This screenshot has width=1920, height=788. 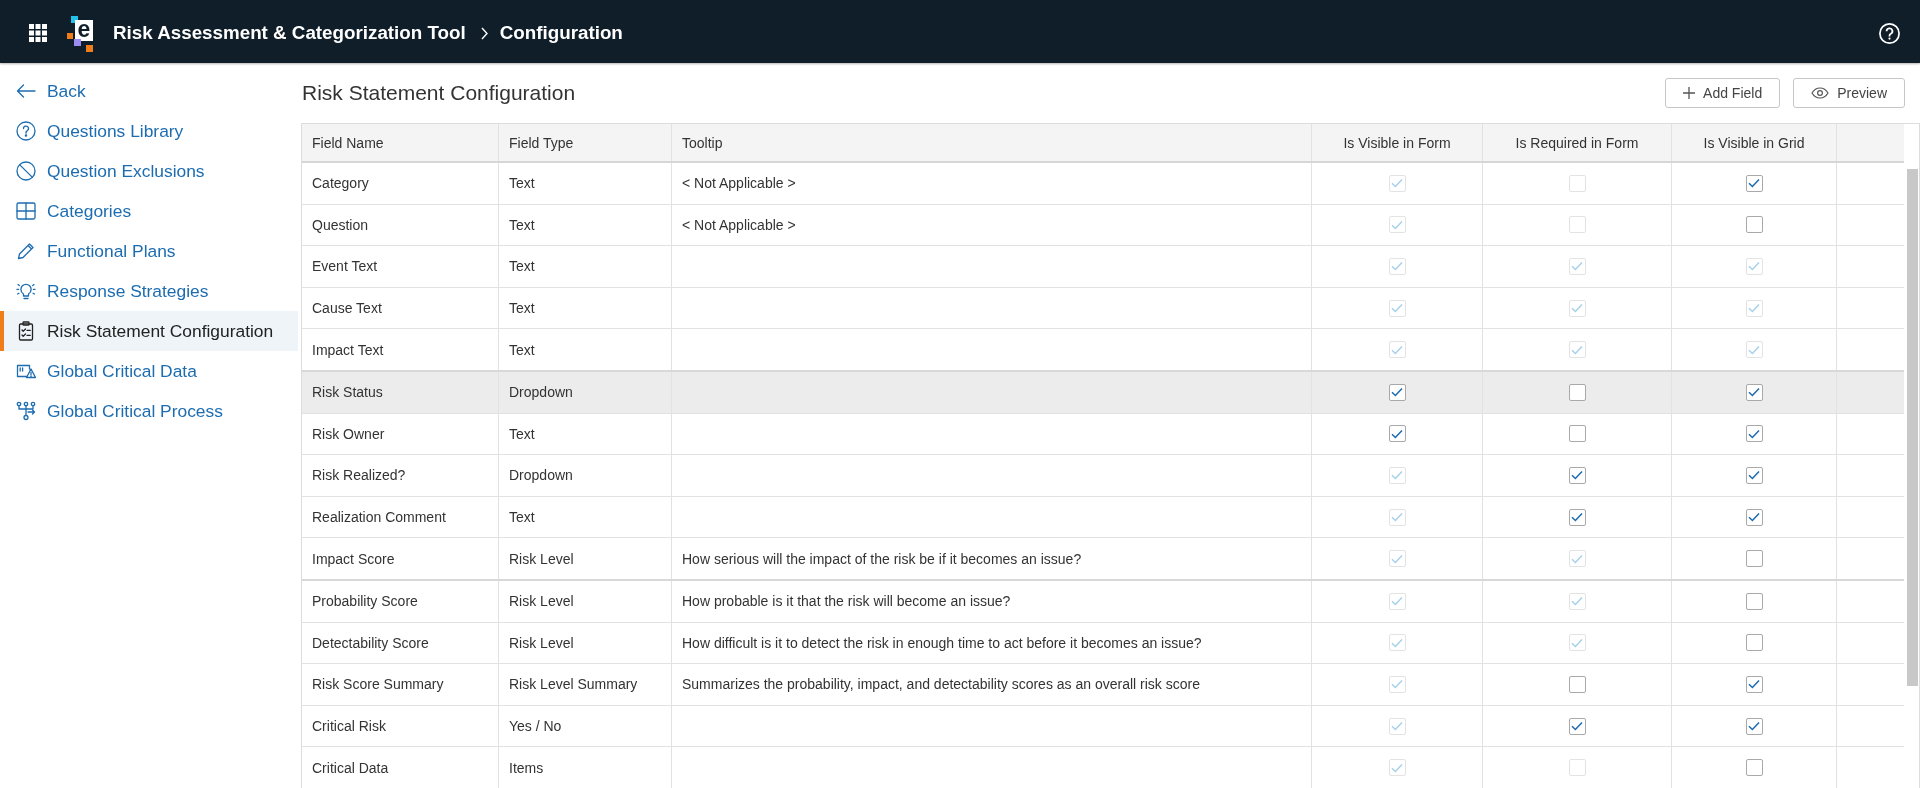 I want to click on app-grid-icon, so click(x=38, y=33).